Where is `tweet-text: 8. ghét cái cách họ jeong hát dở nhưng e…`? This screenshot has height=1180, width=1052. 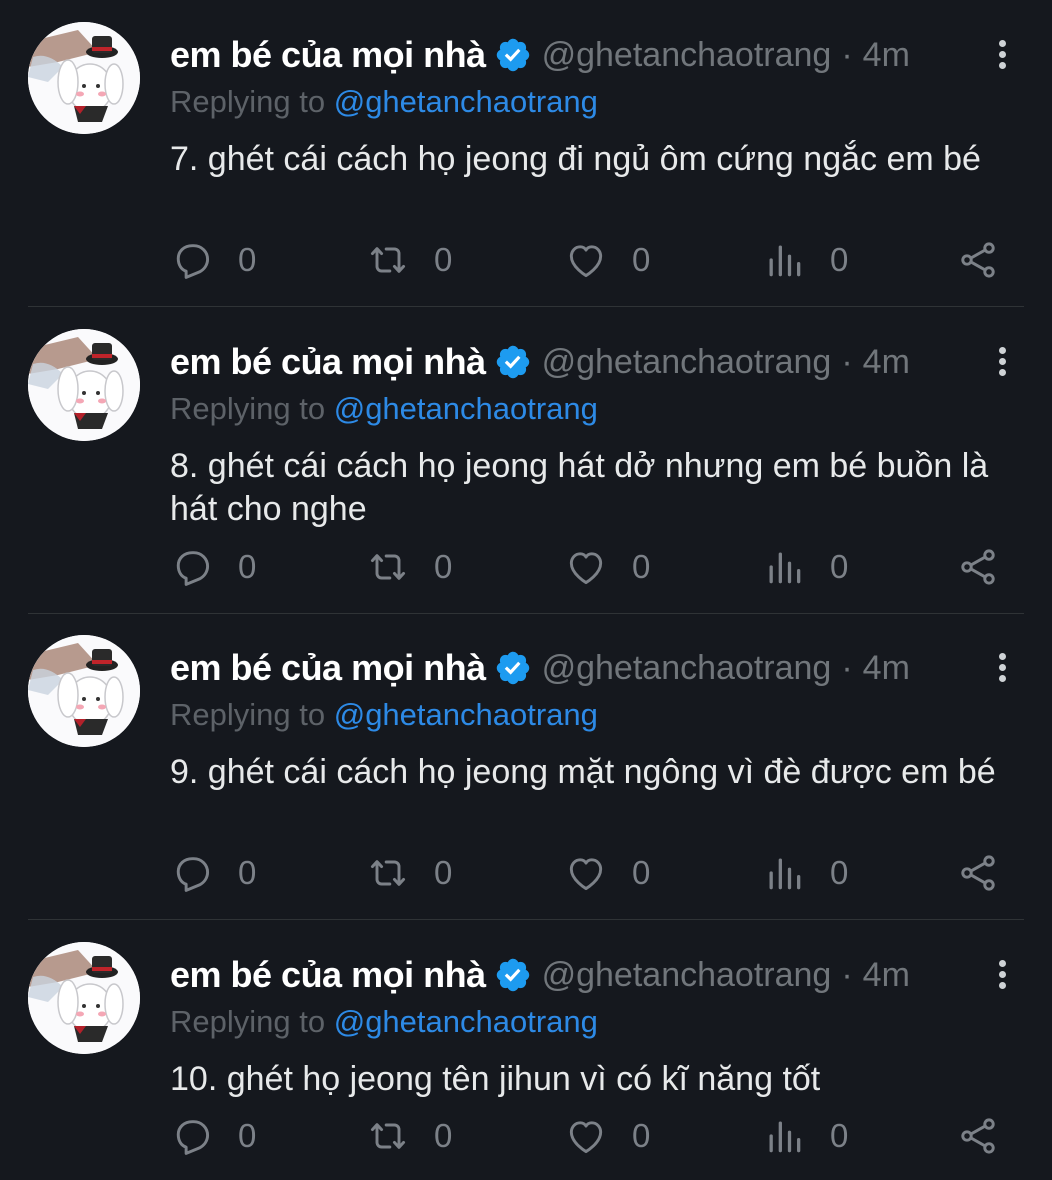 tweet-text: 8. ghét cái cách họ jeong hát dở nhưng e… is located at coordinates (579, 487).